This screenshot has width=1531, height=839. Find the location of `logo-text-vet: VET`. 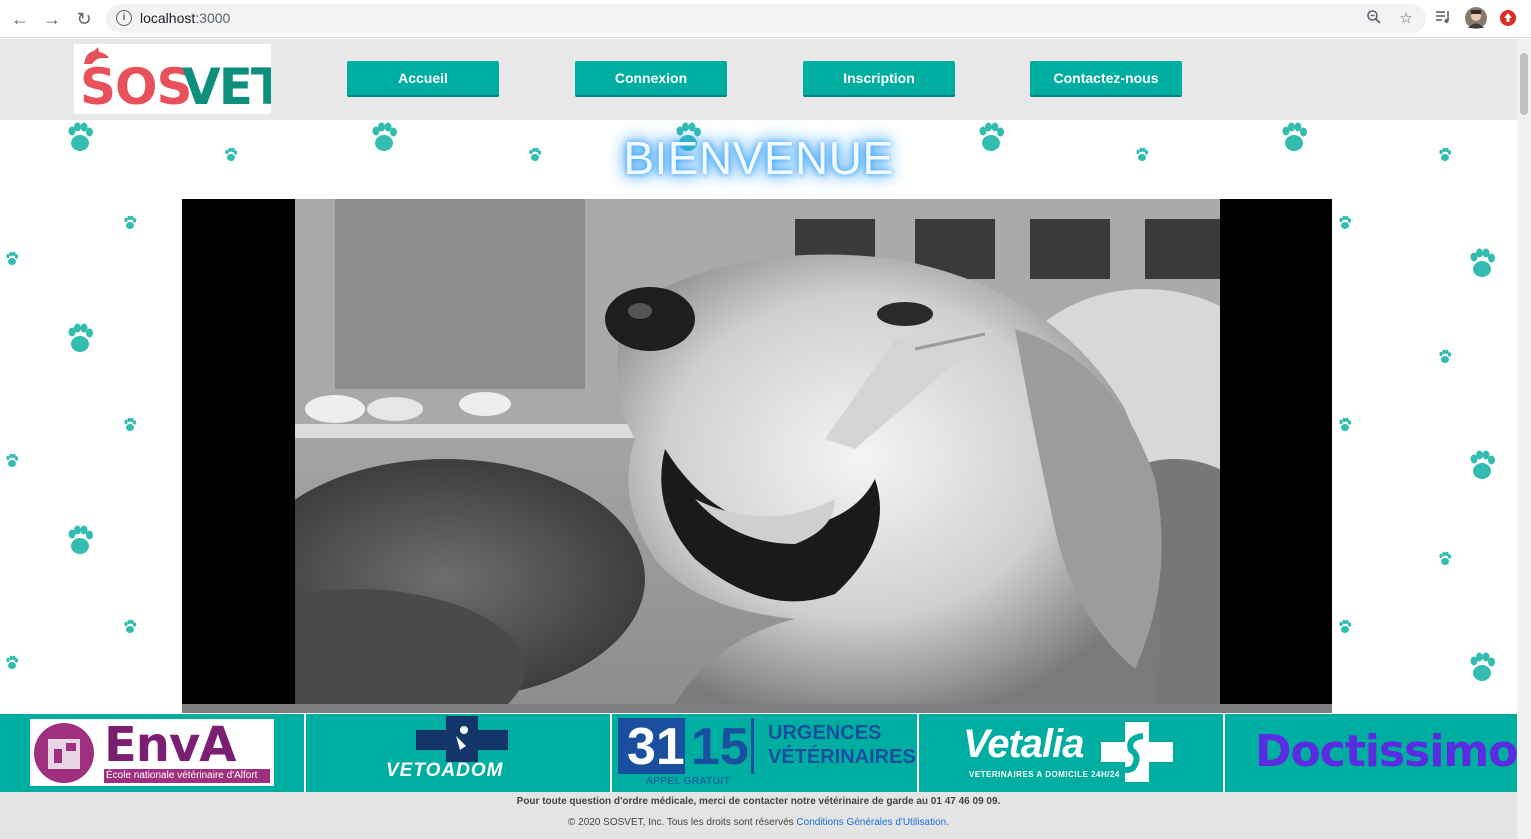

logo-text-vet: VET is located at coordinates (226, 86).